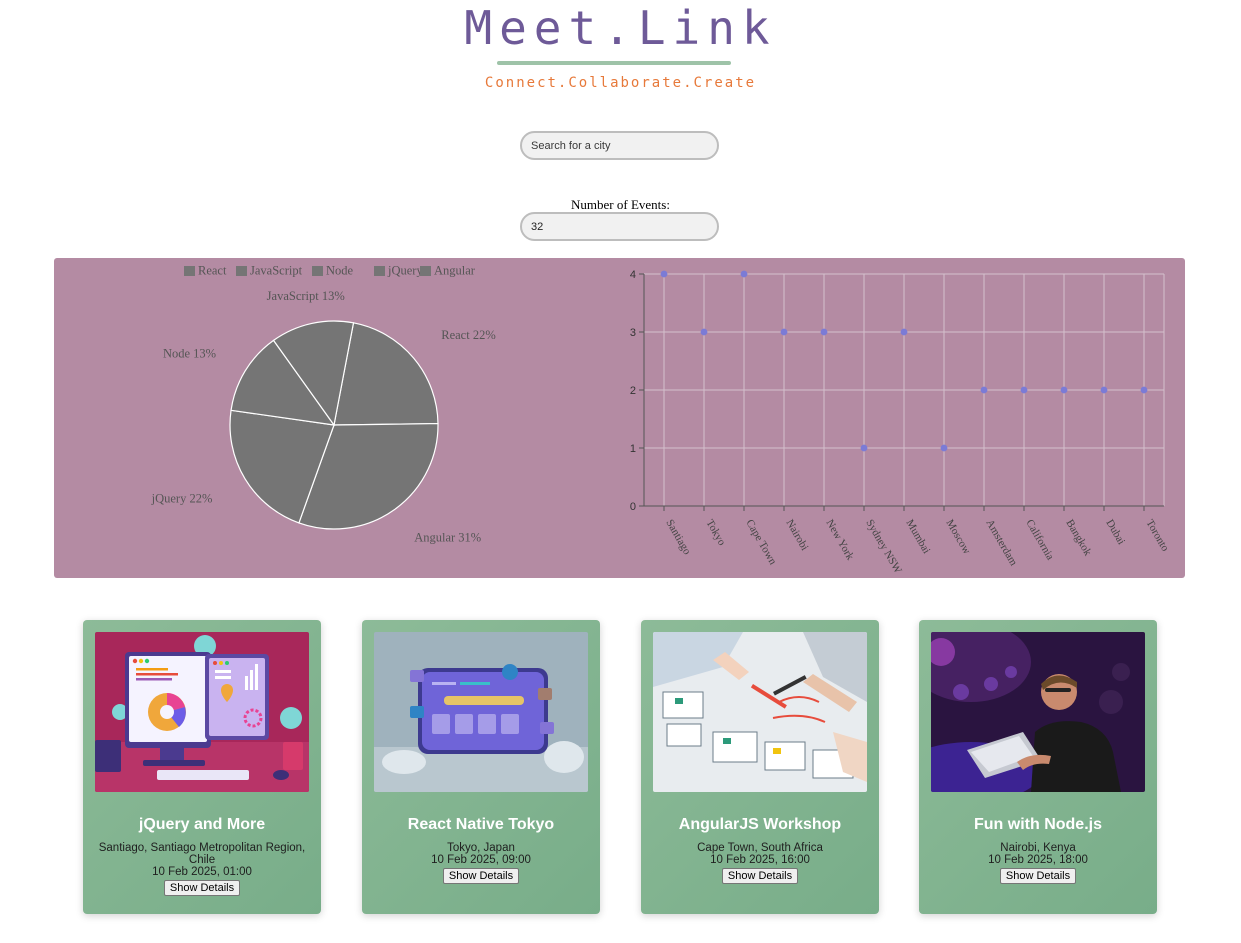 This screenshot has height=943, width=1241. What do you see at coordinates (633, 507) in the screenshot?
I see `y-axis-tick-label: 0` at bounding box center [633, 507].